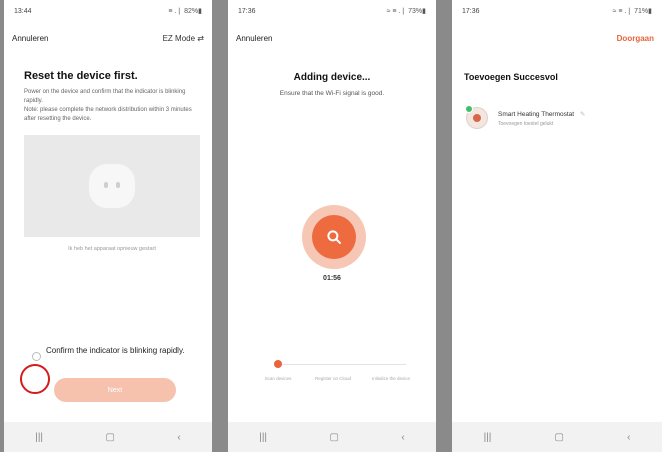  Describe the element at coordinates (332, 93) in the screenshot. I see `page-subtitle: Ensure that the Wi-Fi signal is good.` at that location.